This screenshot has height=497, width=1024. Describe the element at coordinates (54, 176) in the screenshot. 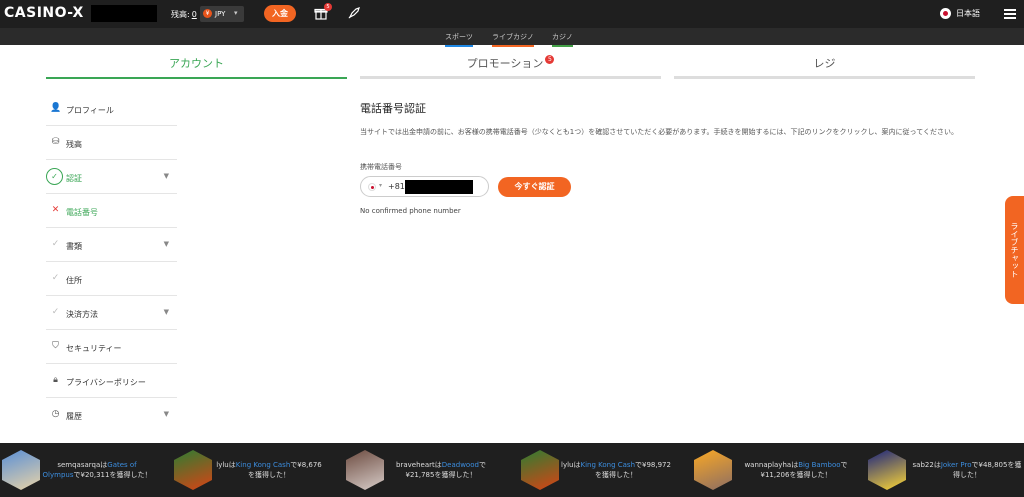

I see `verified-user-icon: ✓` at that location.